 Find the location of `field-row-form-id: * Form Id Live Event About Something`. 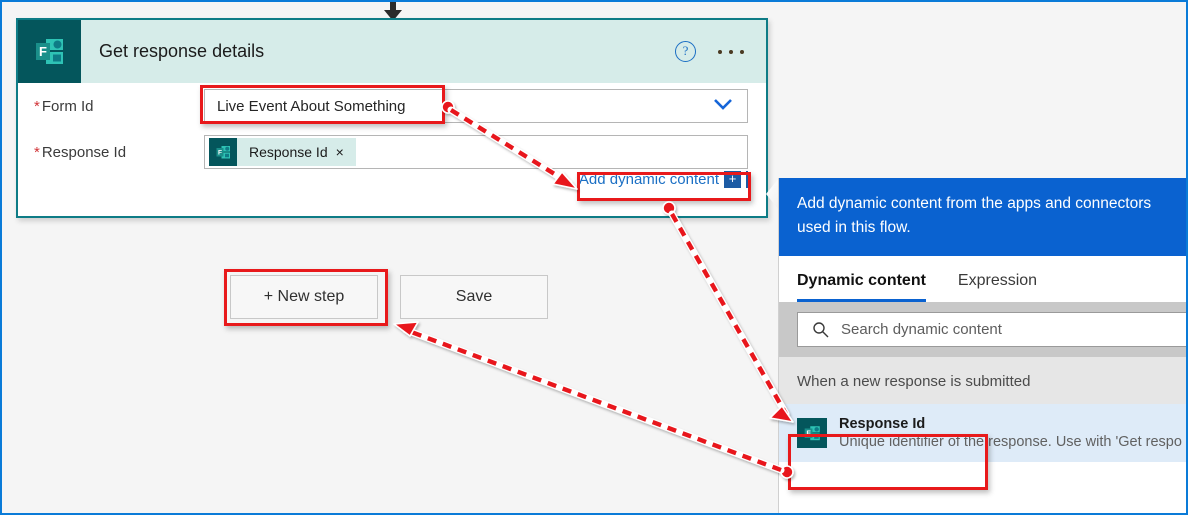

field-row-form-id: * Form Id Live Event About Something is located at coordinates (392, 106).